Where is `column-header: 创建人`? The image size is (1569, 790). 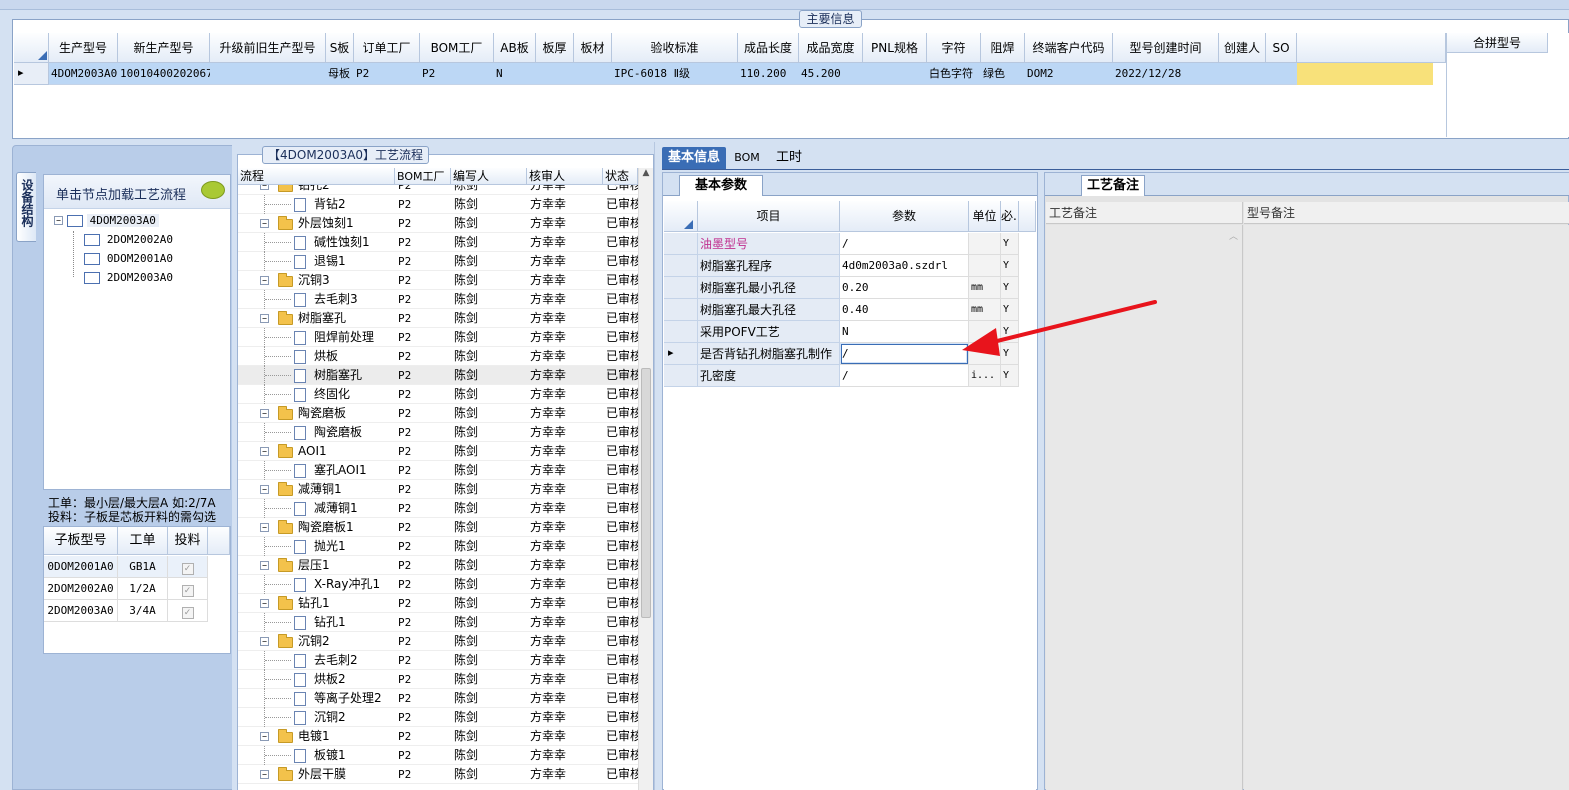 column-header: 创建人 is located at coordinates (1242, 48).